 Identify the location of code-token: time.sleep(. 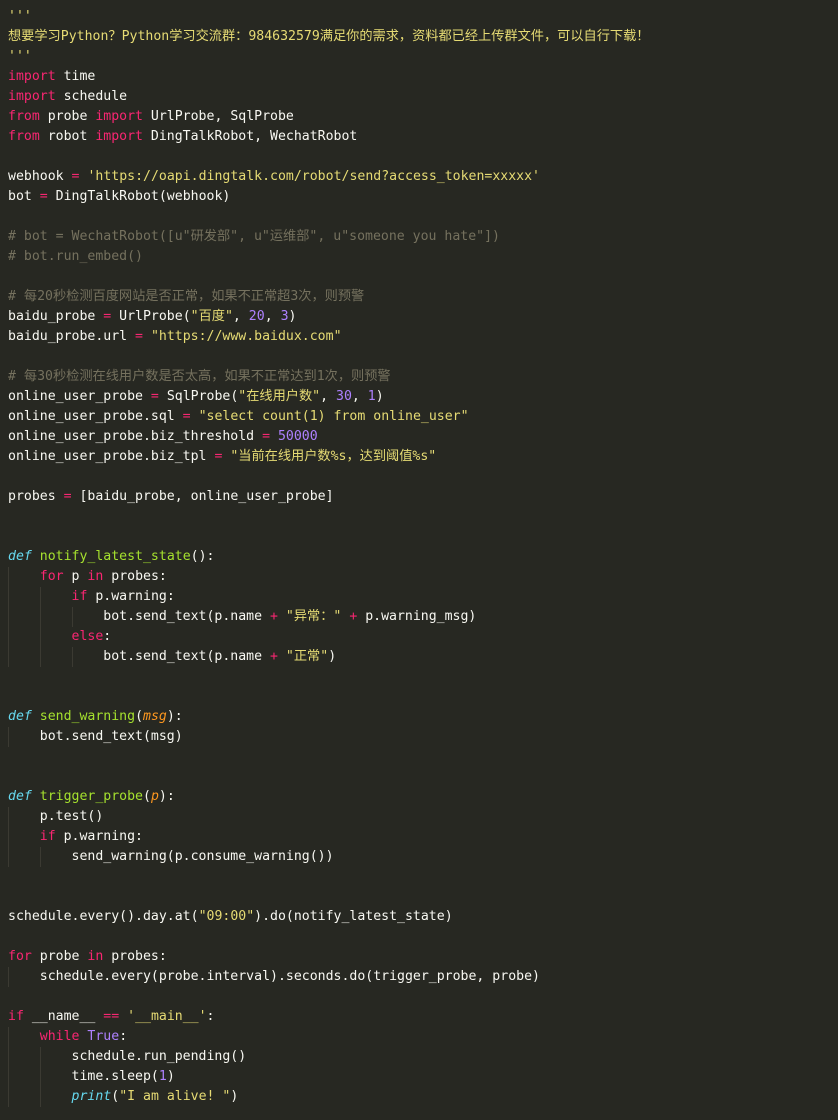
(83, 1076).